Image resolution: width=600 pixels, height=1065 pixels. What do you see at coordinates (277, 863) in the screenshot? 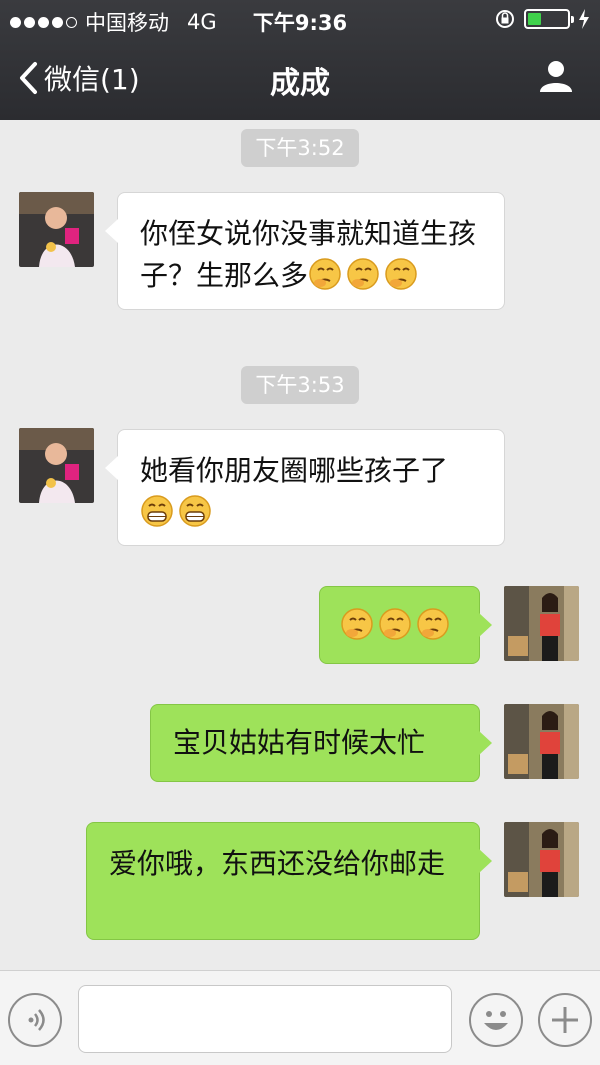
I see `message-text: 爱你哦，东西还没给你邮走` at bounding box center [277, 863].